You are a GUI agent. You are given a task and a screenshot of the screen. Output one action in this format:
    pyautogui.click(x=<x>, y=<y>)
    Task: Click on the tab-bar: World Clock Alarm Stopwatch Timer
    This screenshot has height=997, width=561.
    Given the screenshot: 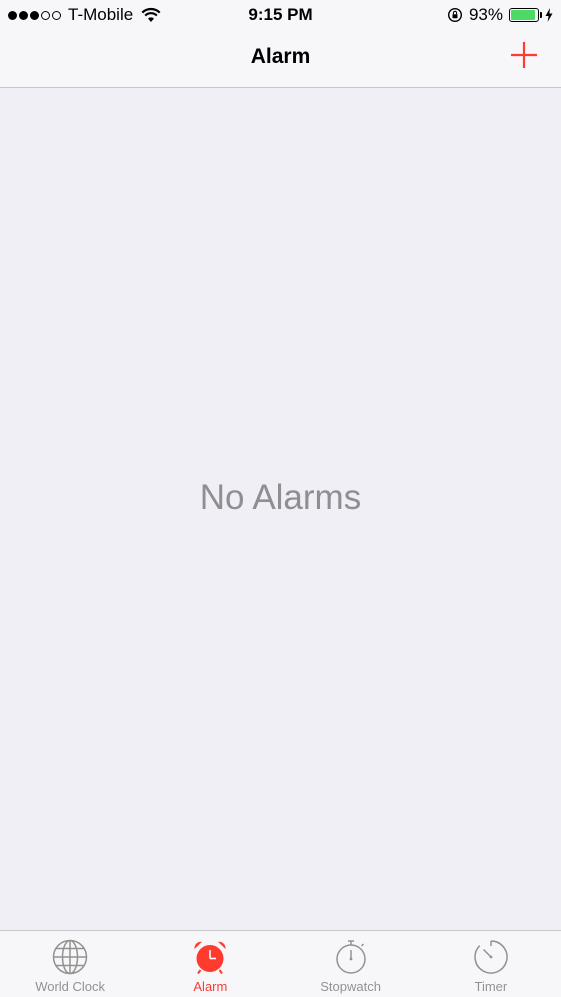 What is the action you would take?
    pyautogui.click(x=280, y=963)
    